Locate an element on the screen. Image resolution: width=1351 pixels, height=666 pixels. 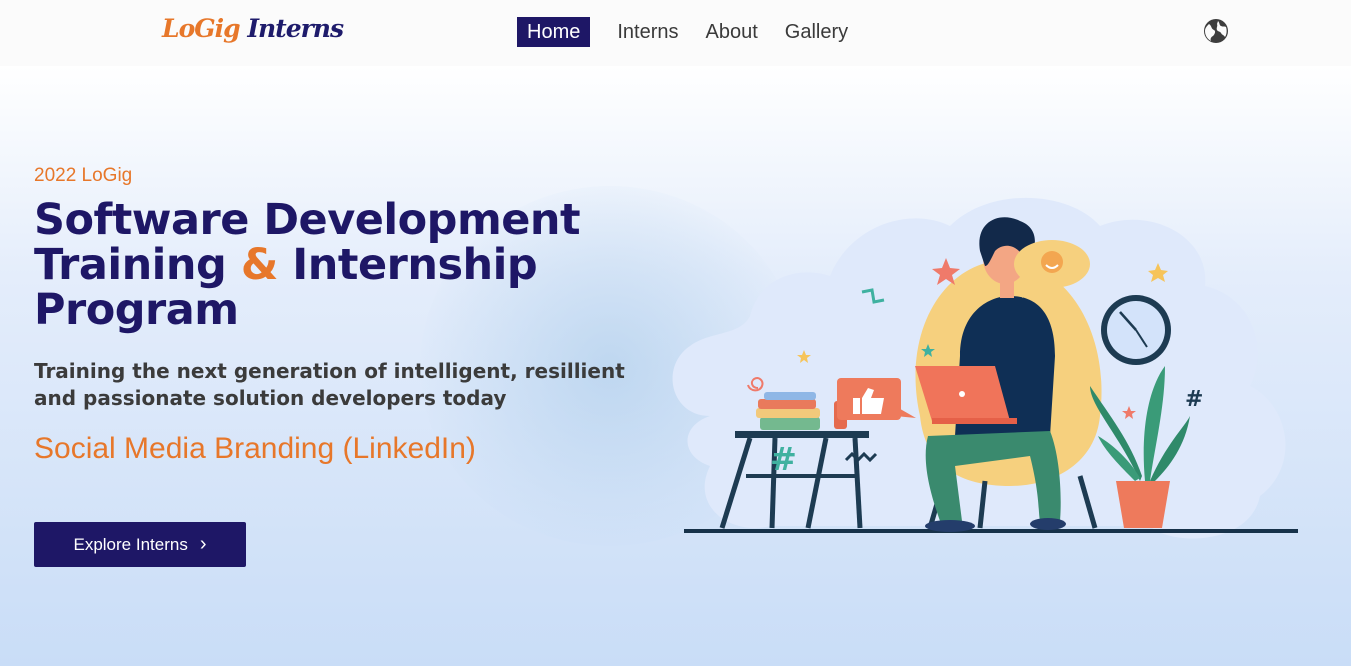
logo-text-part1: LoGig is located at coordinates (201, 28).